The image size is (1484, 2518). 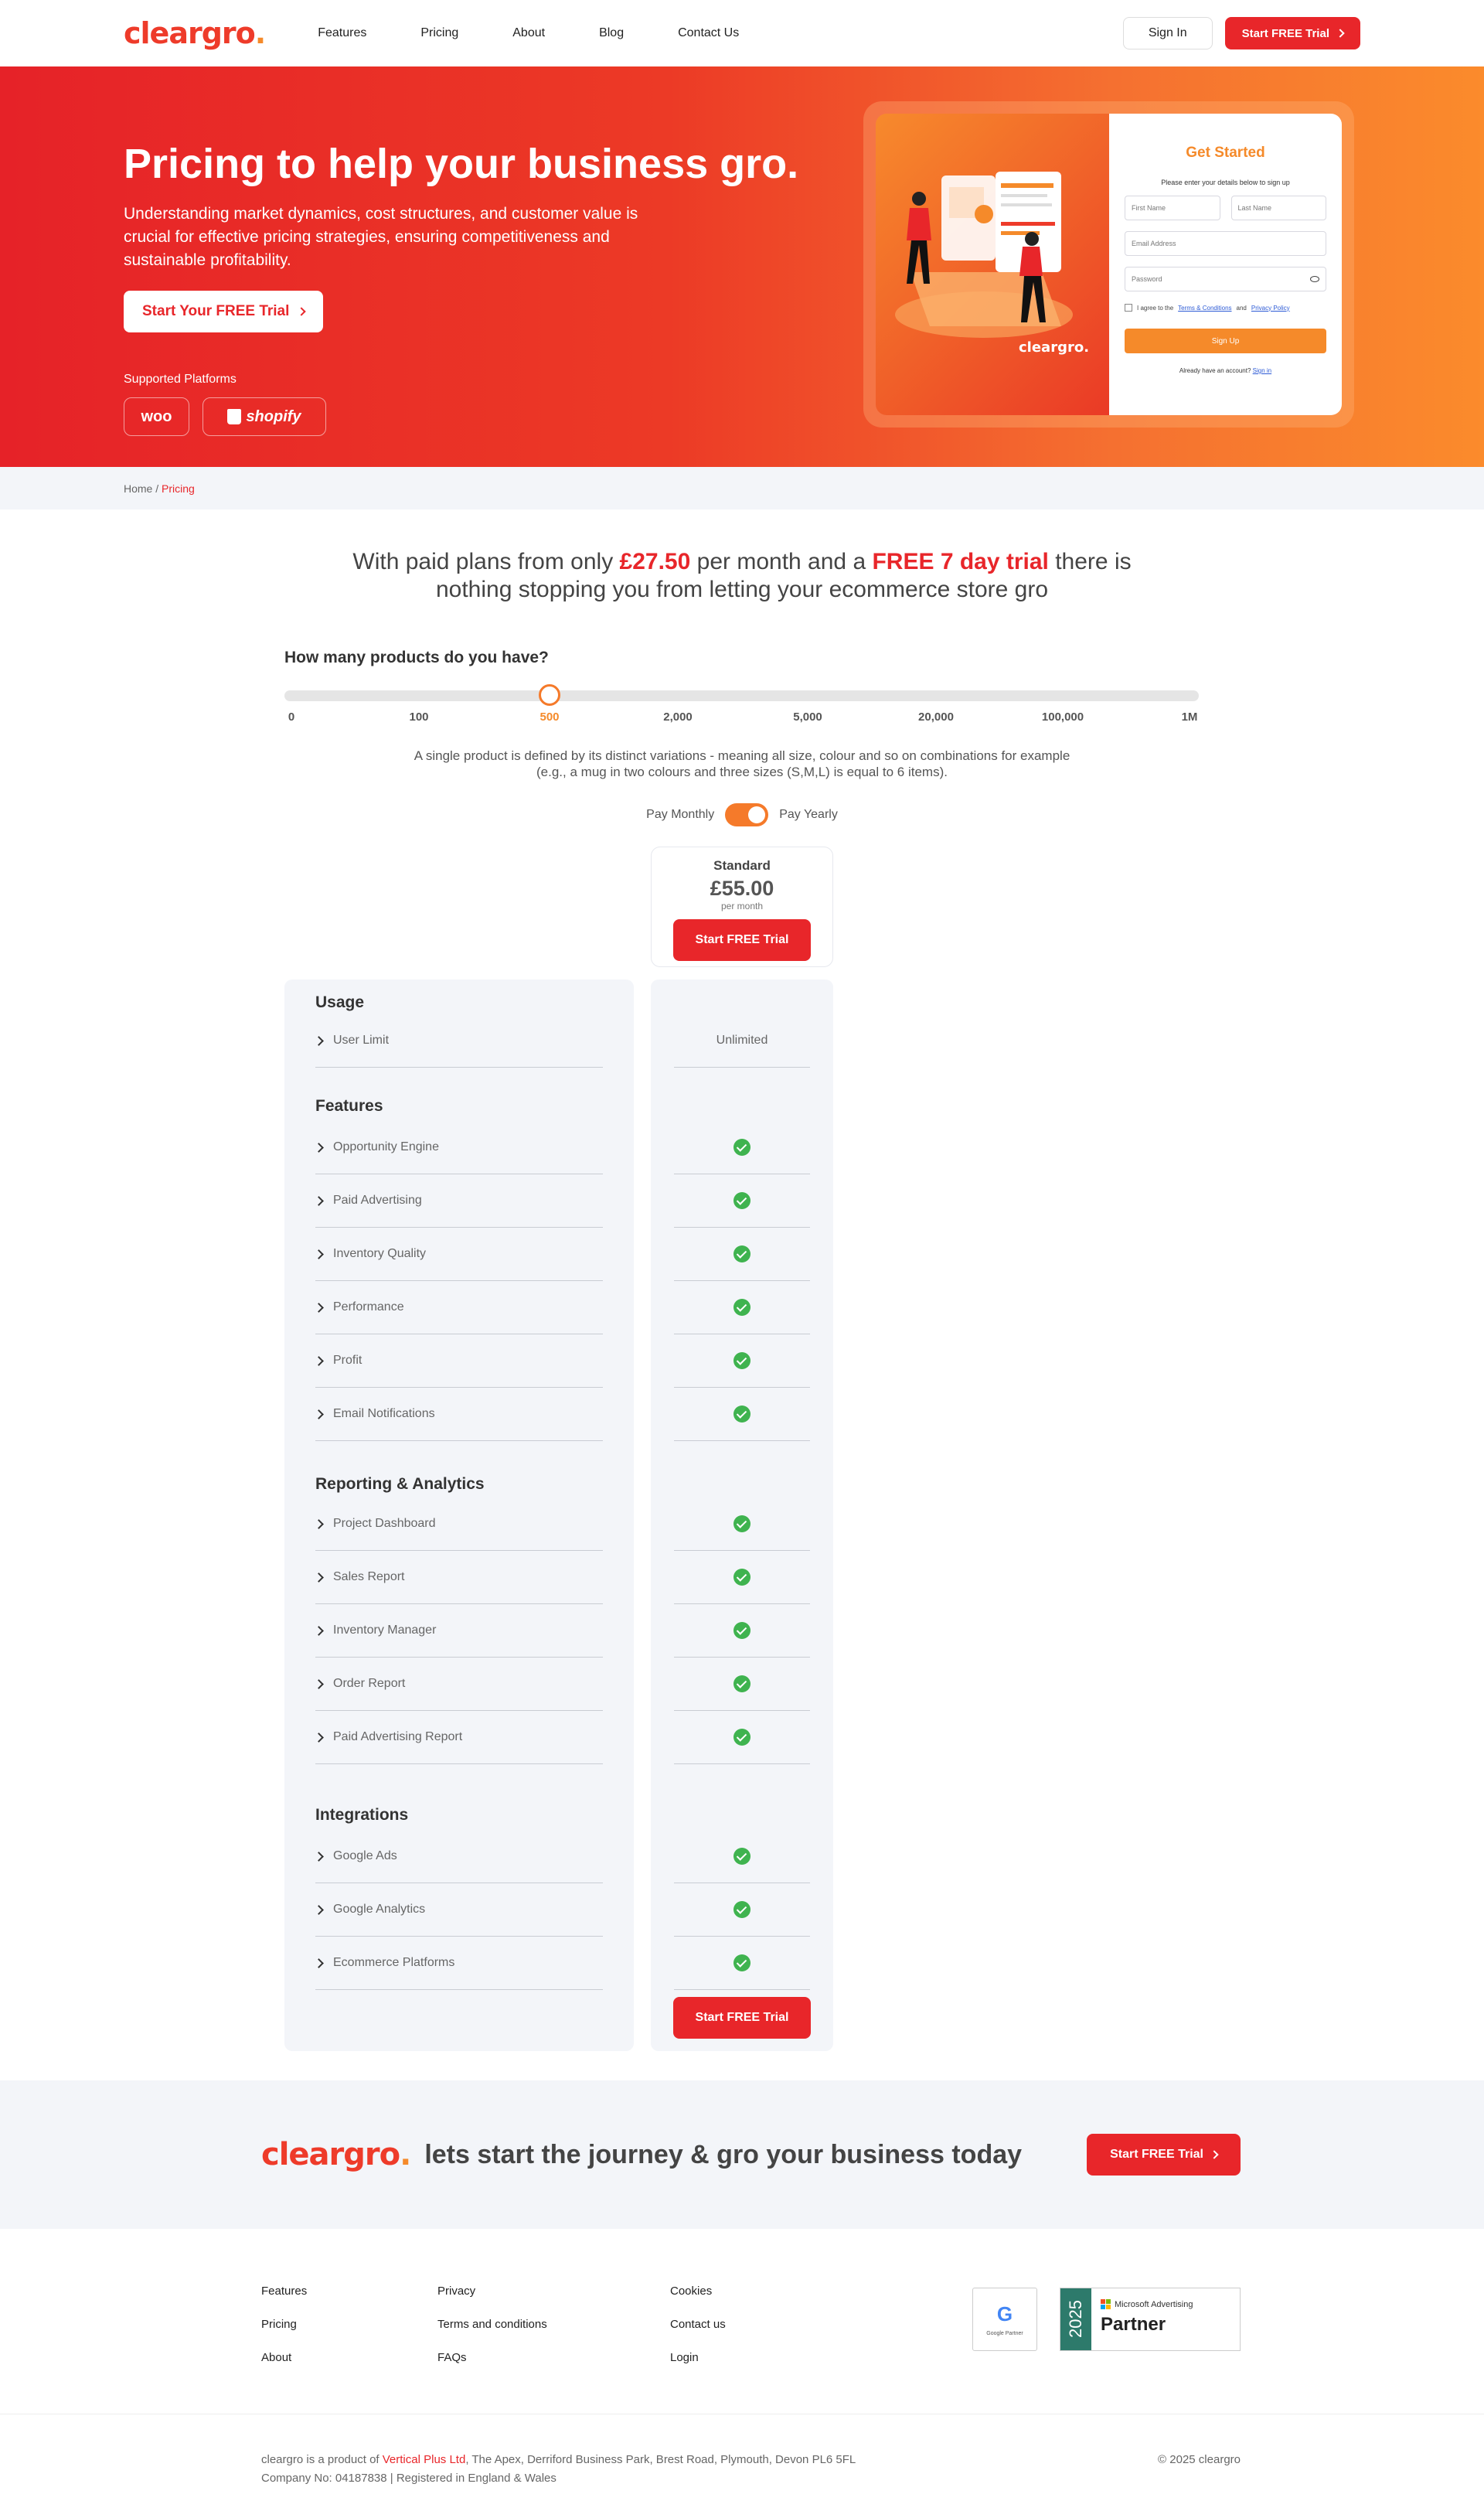 What do you see at coordinates (1270, 308) in the screenshot?
I see `privacy-link: Privacy Policy` at bounding box center [1270, 308].